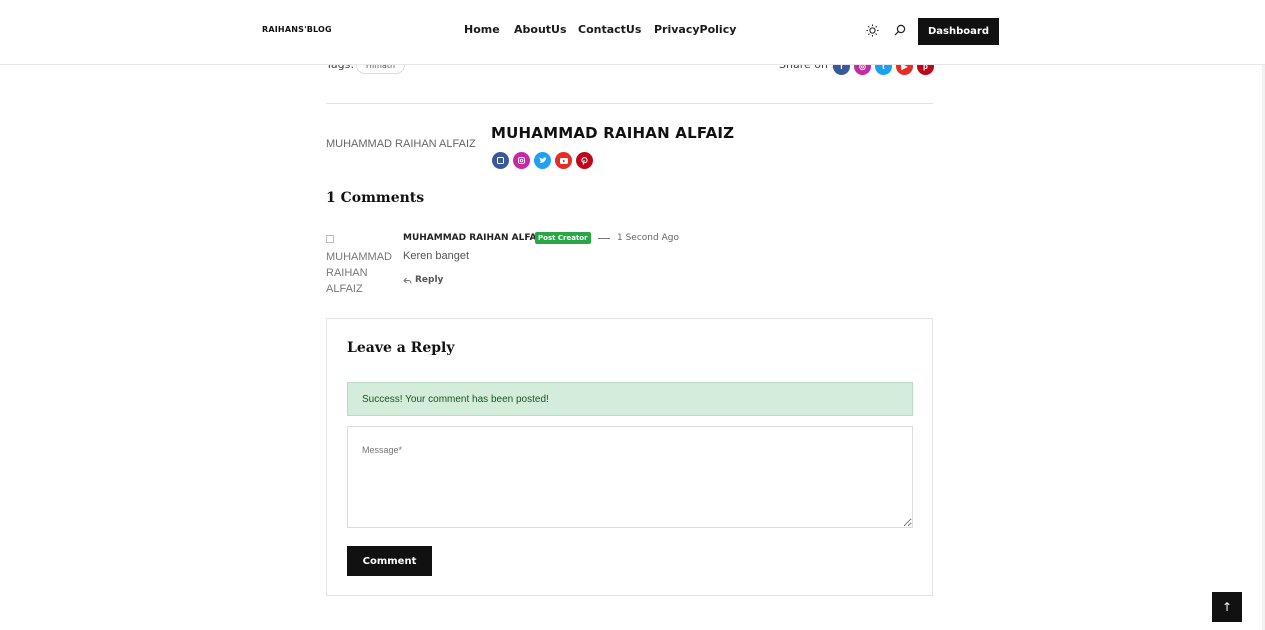  I want to click on broken-image-icon, so click(330, 239).